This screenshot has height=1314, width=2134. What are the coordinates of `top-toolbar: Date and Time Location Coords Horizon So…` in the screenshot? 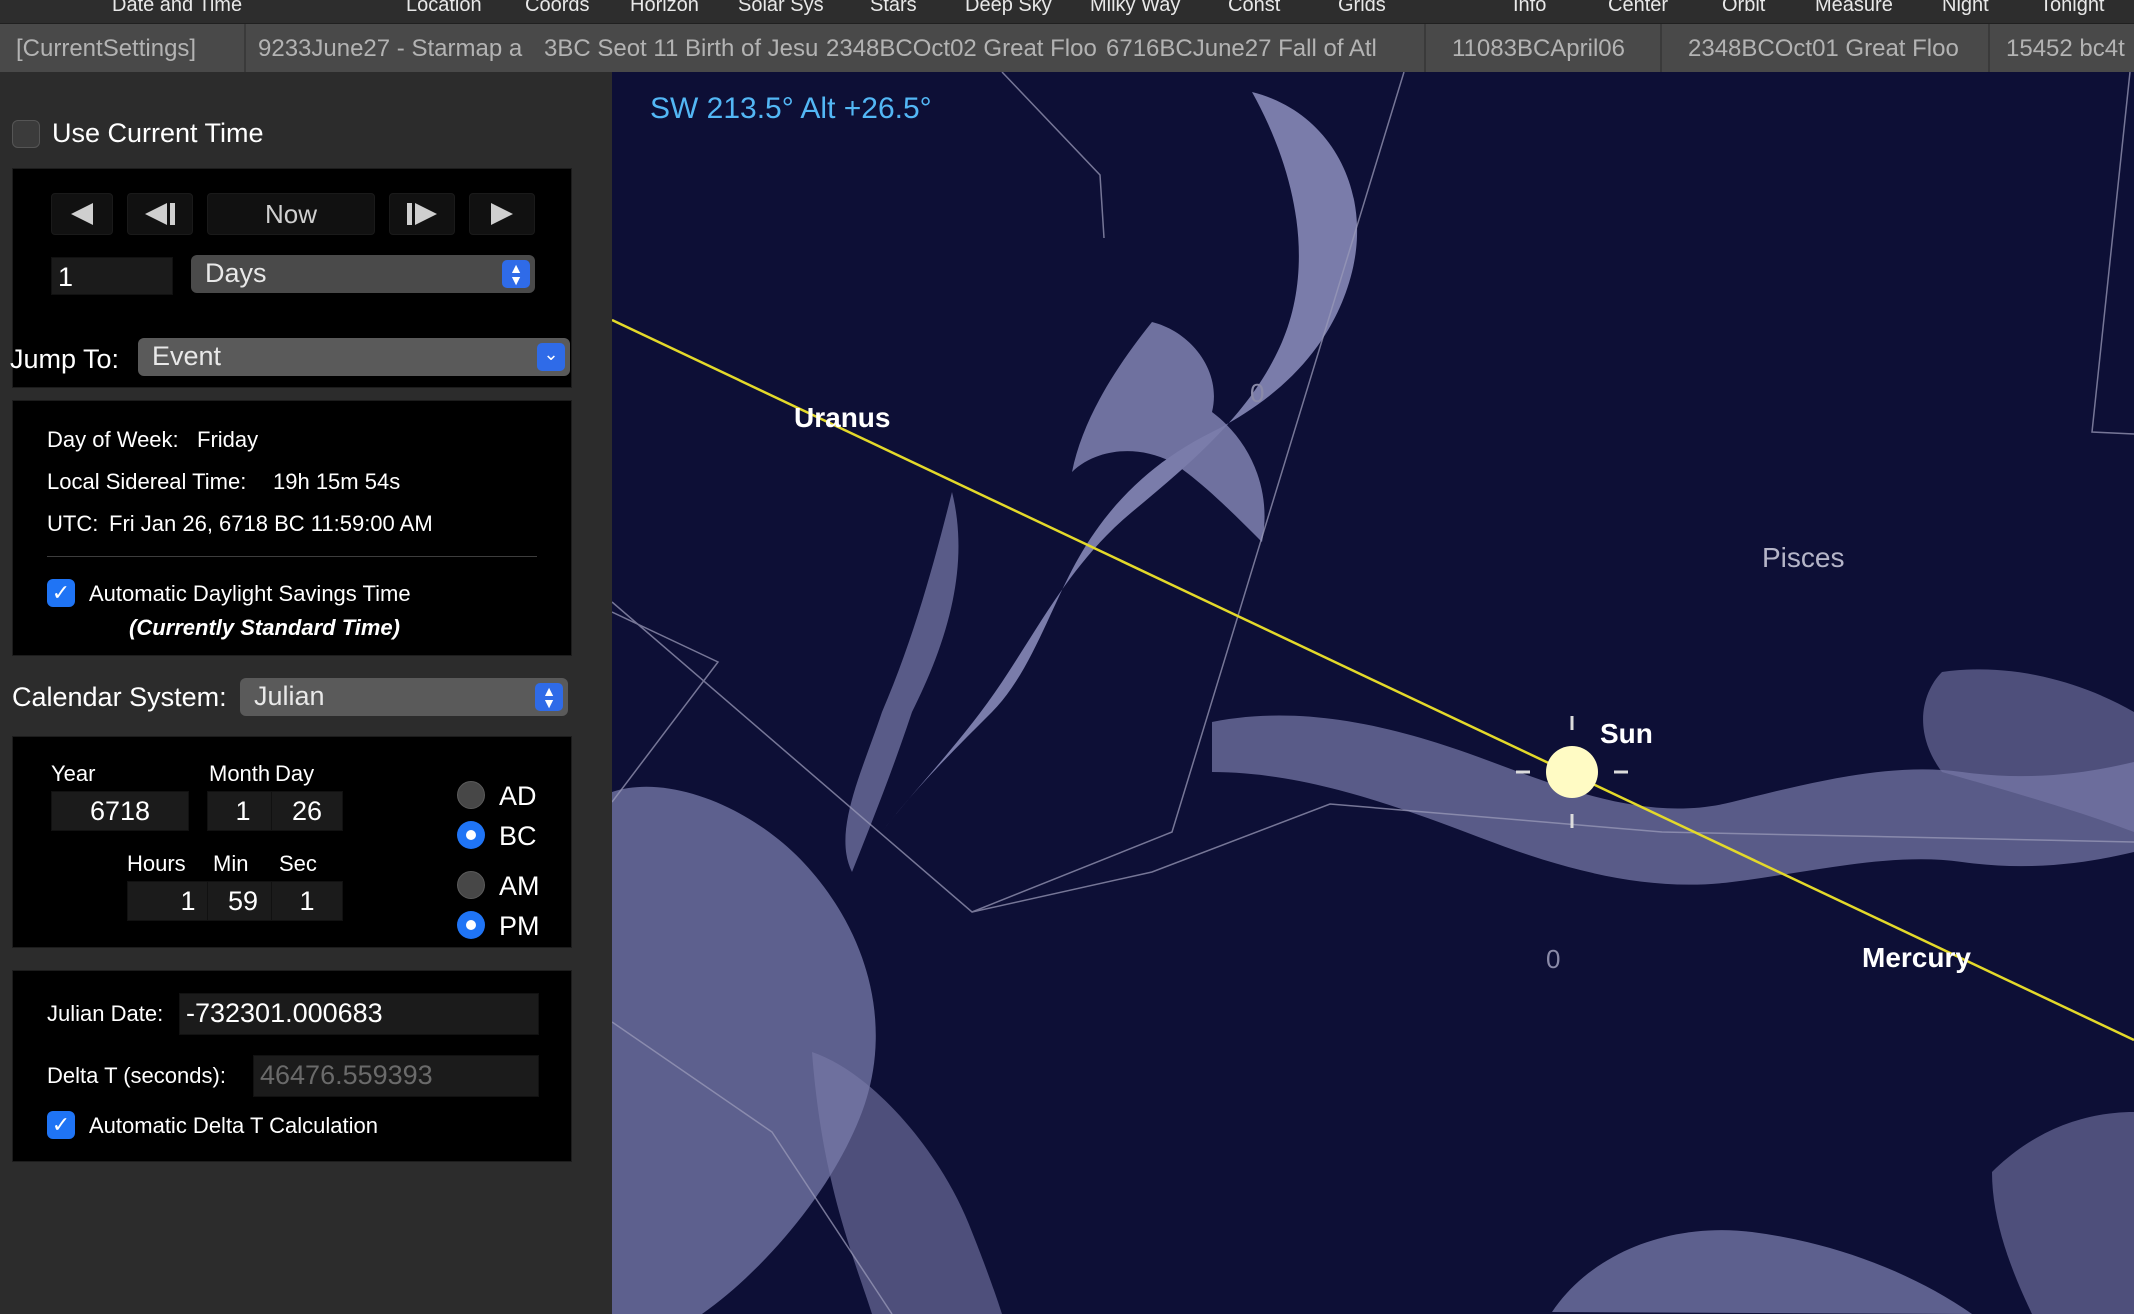 It's located at (1067, 12).